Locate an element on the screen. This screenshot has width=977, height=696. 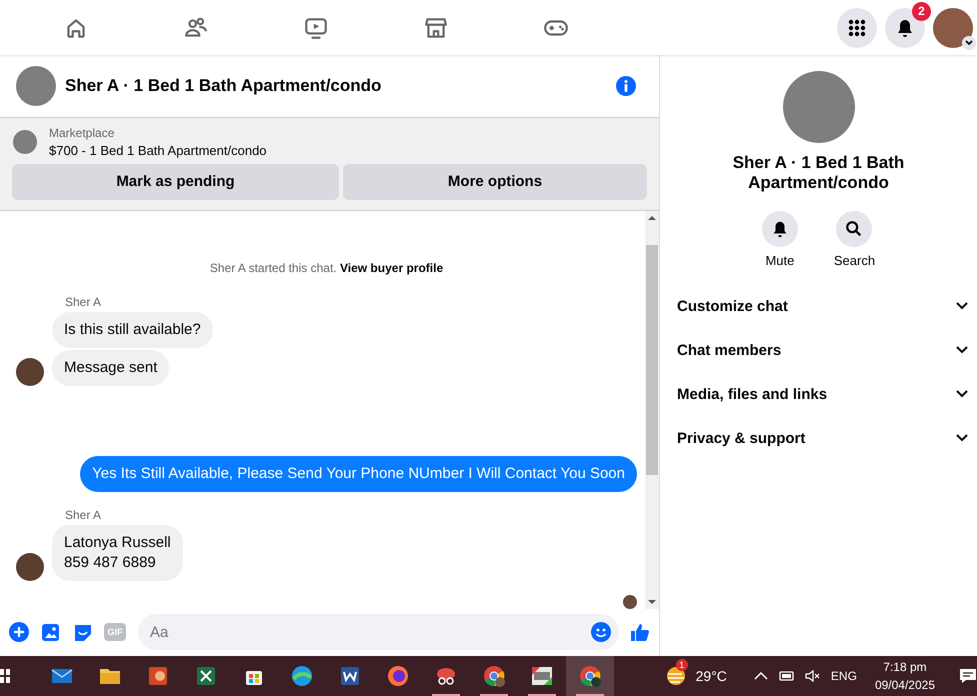
taskbar-grid-icon is located at coordinates (5, 676).